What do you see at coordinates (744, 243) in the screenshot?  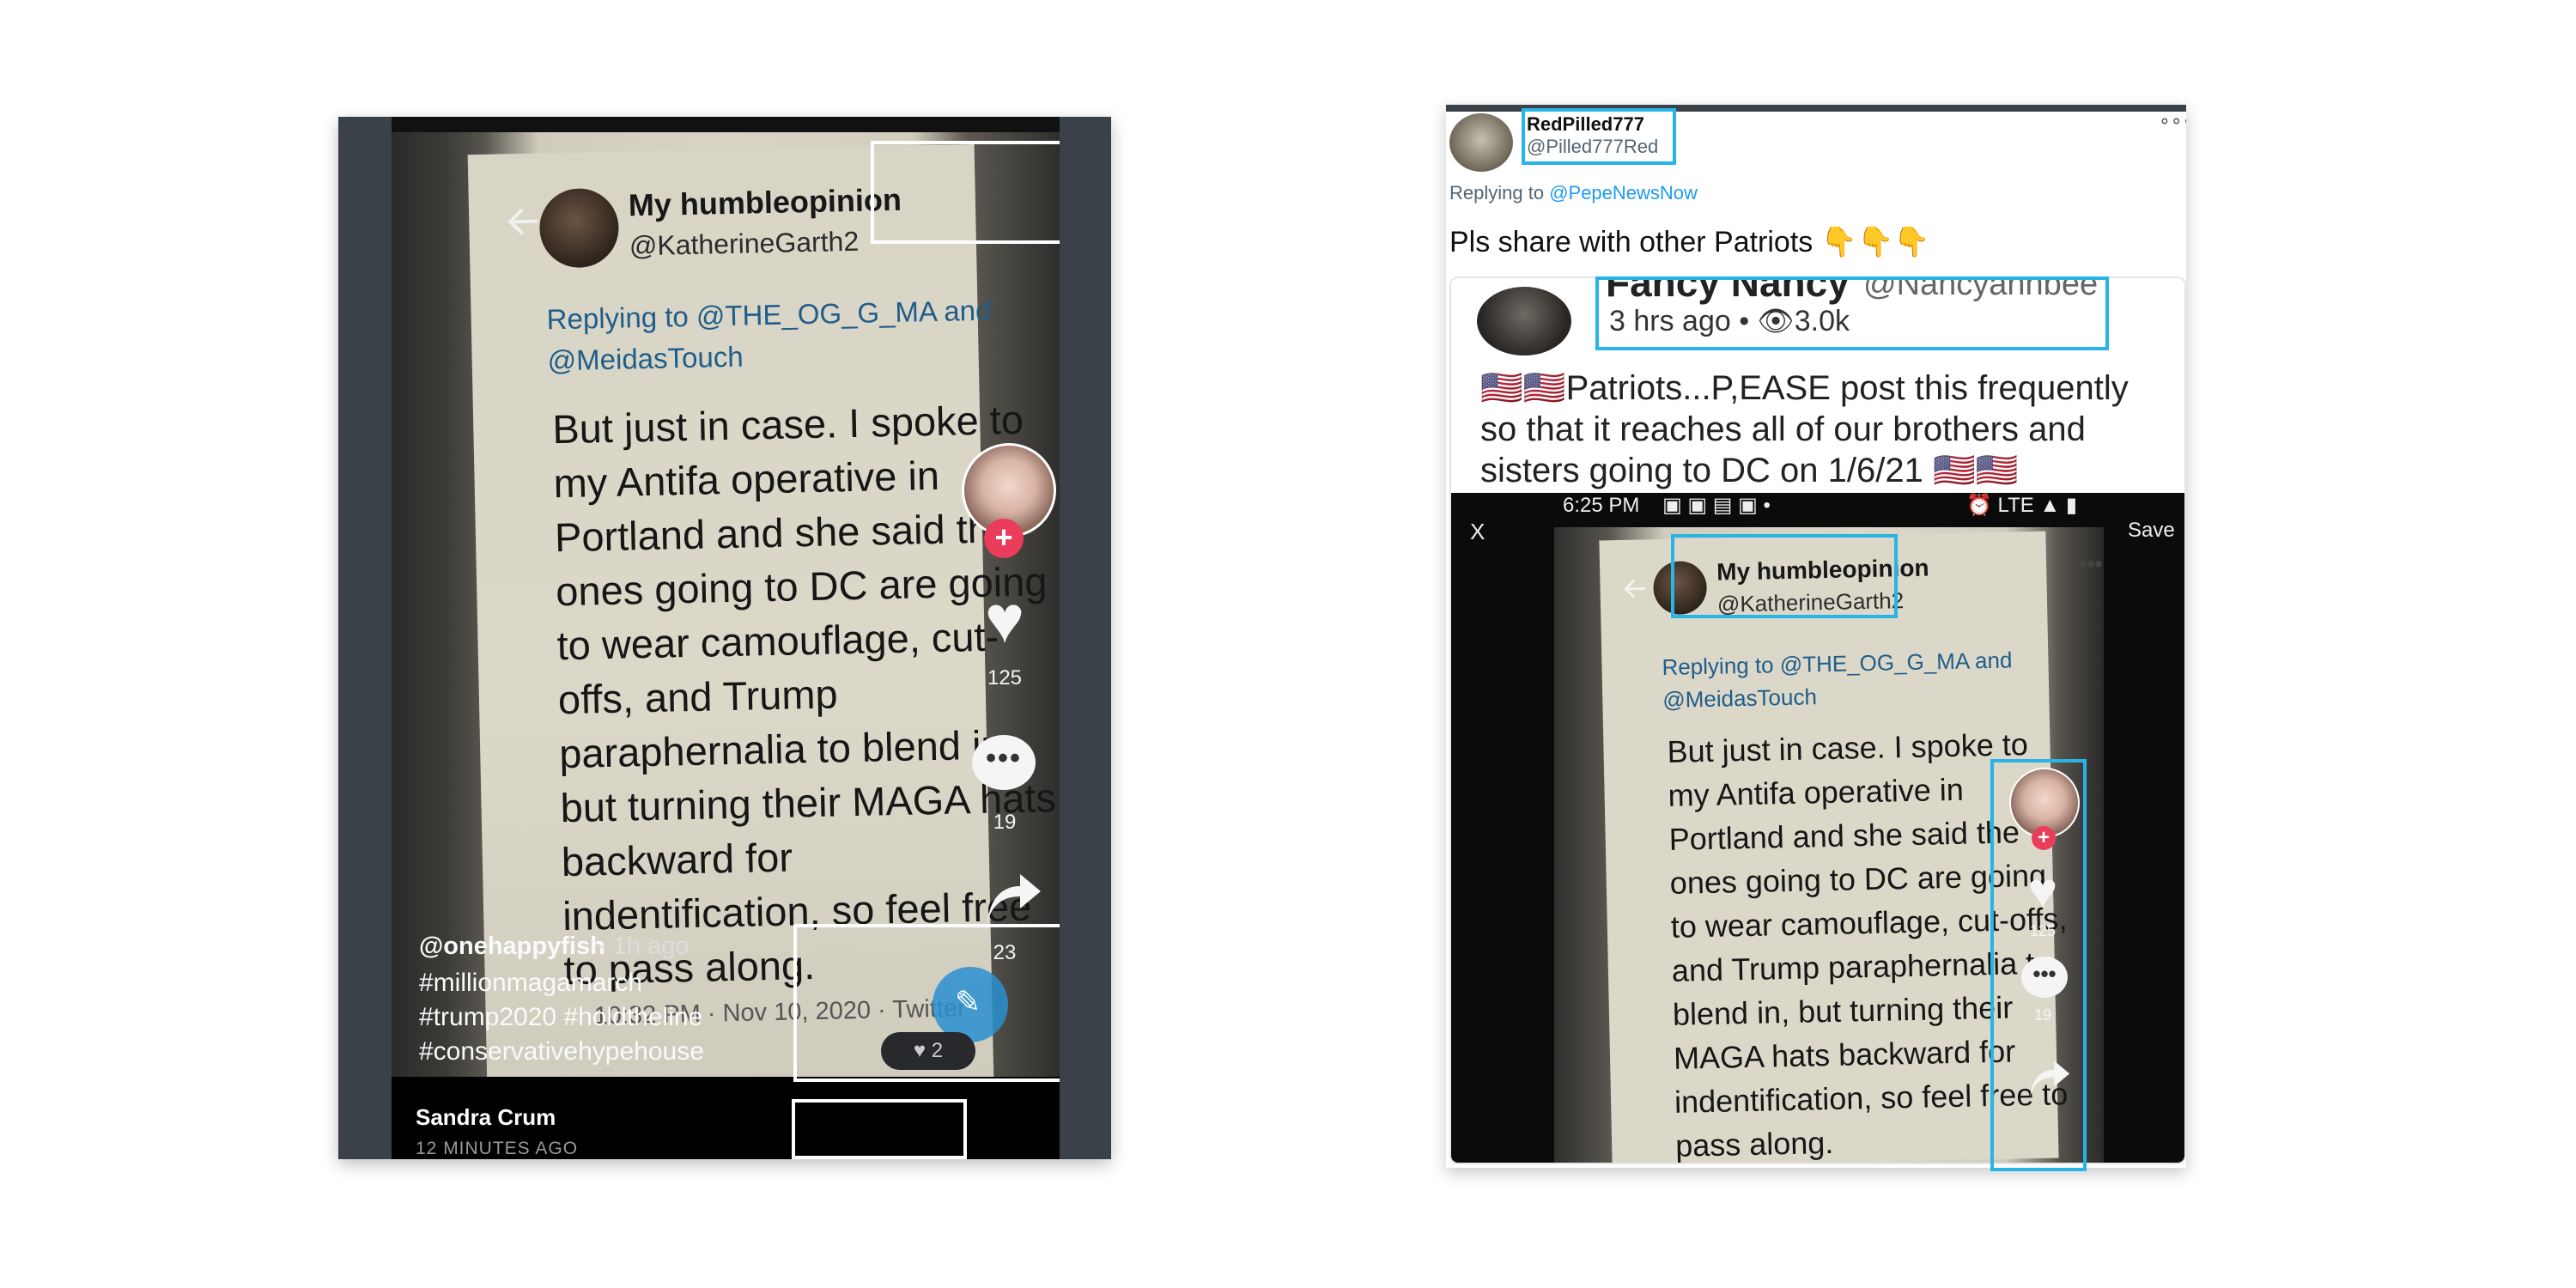 I see `tweet-author-handle: @KatherineGarth2` at bounding box center [744, 243].